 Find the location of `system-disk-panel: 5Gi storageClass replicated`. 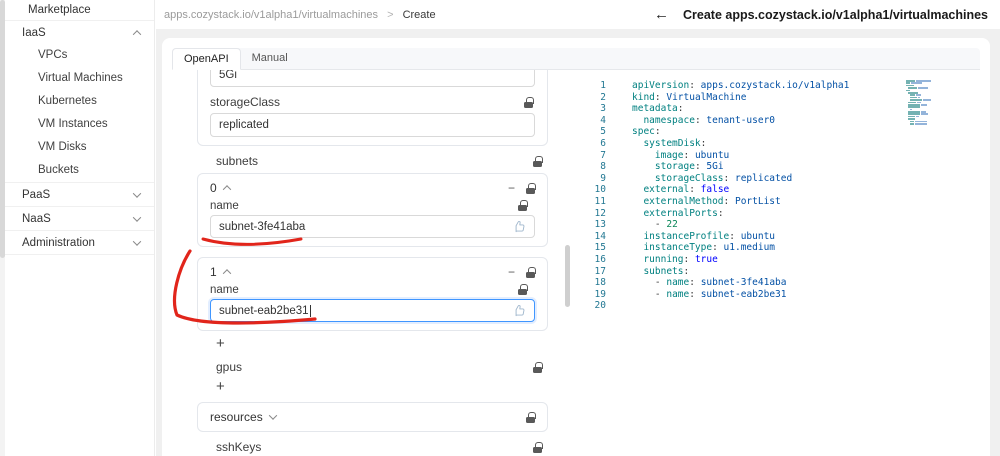

system-disk-panel: 5Gi storageClass replicated is located at coordinates (372, 108).